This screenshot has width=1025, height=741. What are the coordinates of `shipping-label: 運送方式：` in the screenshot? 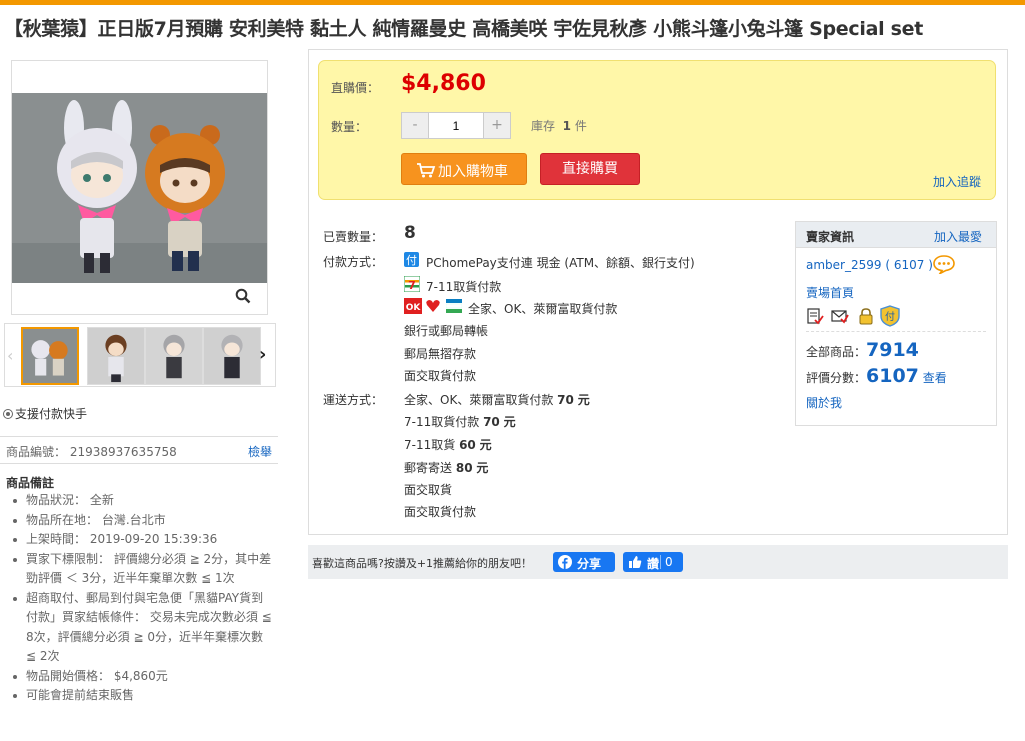 It's located at (353, 400).